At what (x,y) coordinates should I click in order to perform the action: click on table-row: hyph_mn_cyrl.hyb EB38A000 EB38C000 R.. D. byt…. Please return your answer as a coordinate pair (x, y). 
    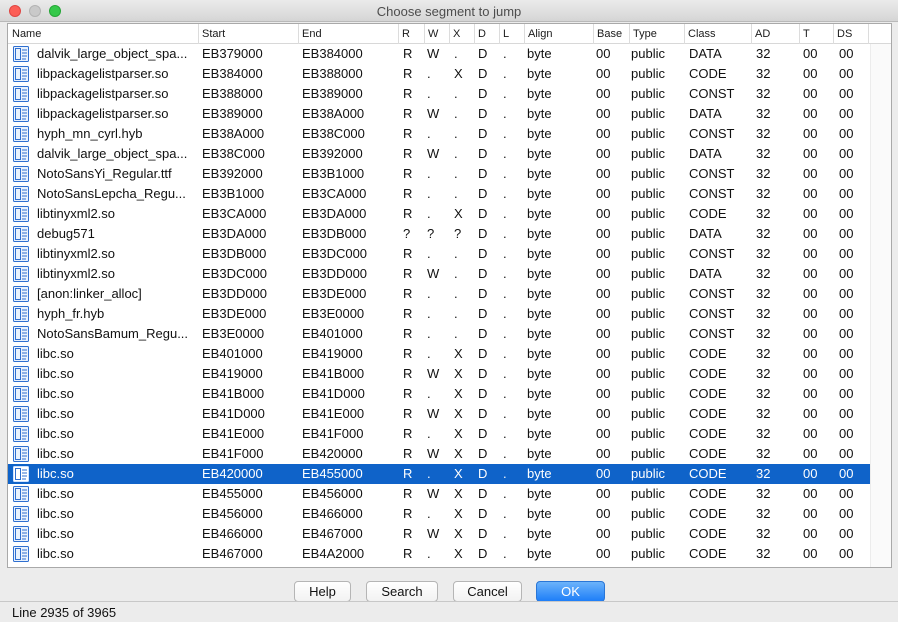
    Looking at the image, I should click on (439, 134).